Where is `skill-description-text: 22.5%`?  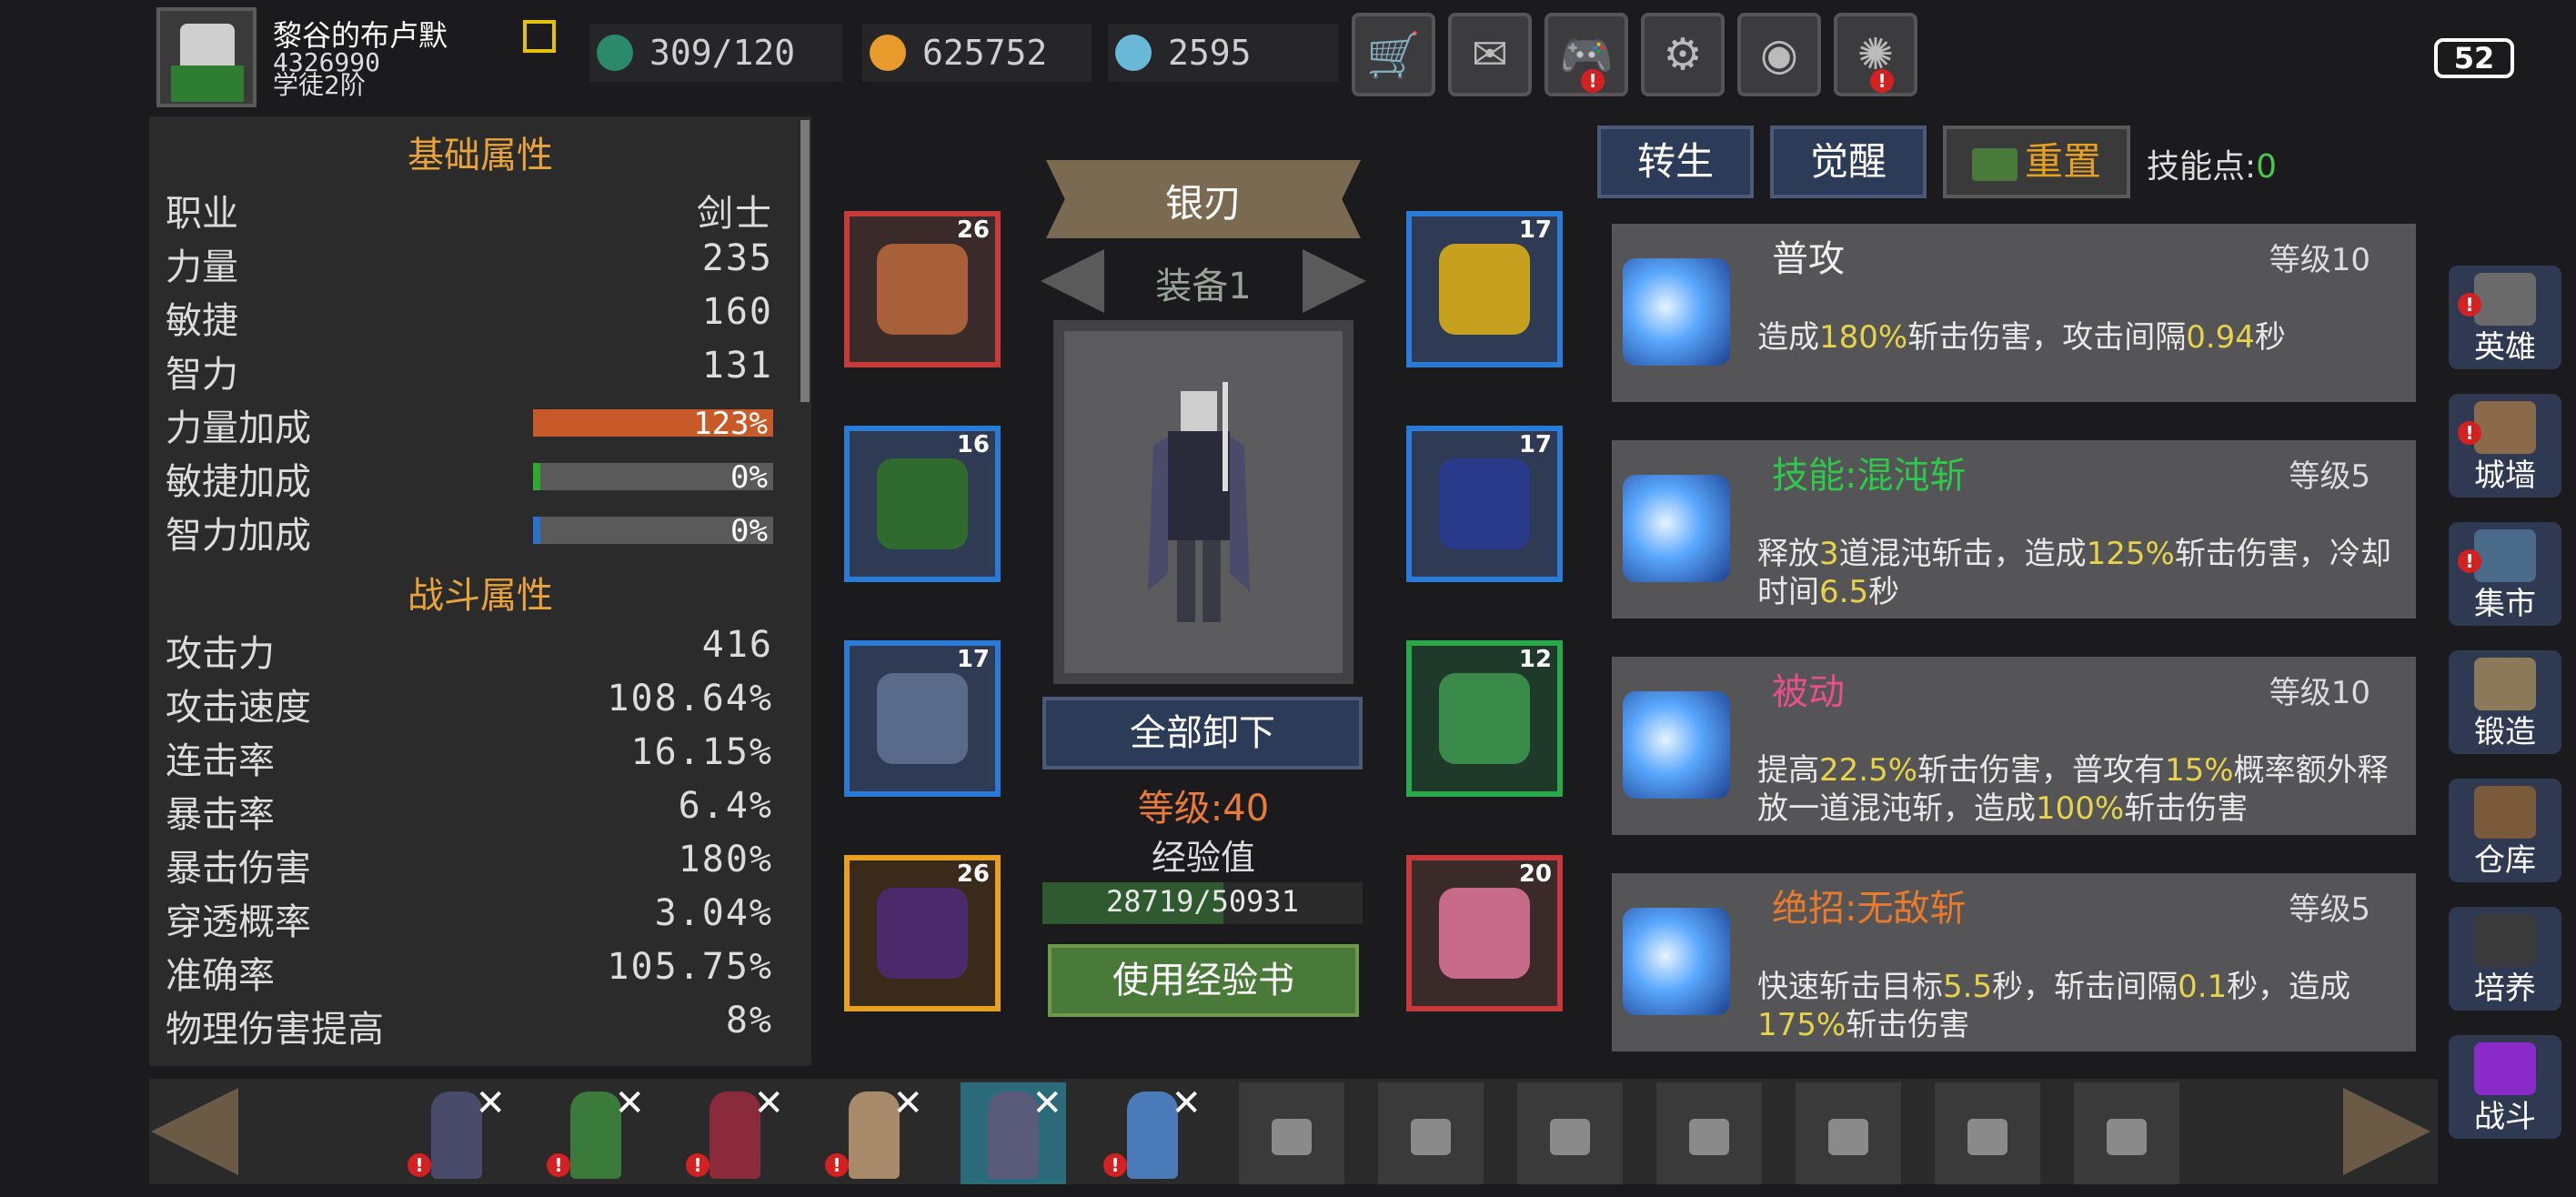
skill-description-text: 22.5% is located at coordinates (1868, 770).